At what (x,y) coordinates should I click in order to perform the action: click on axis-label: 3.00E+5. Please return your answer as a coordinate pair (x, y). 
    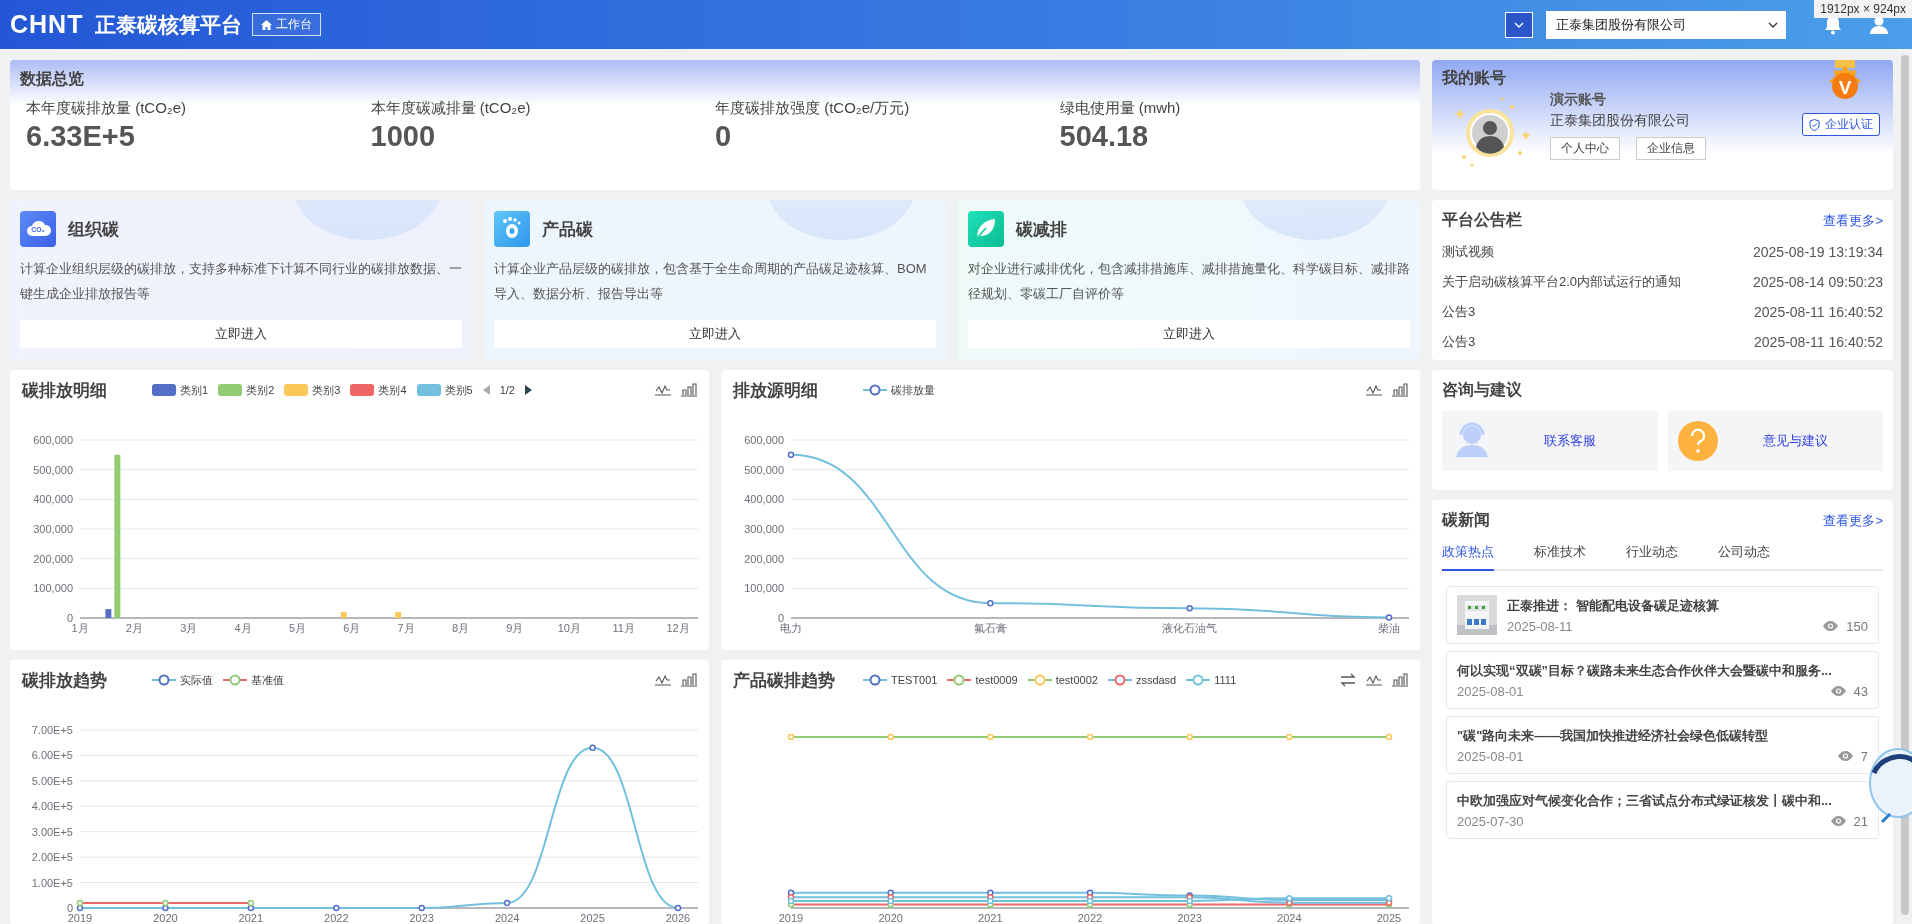
    Looking at the image, I should click on (52, 831).